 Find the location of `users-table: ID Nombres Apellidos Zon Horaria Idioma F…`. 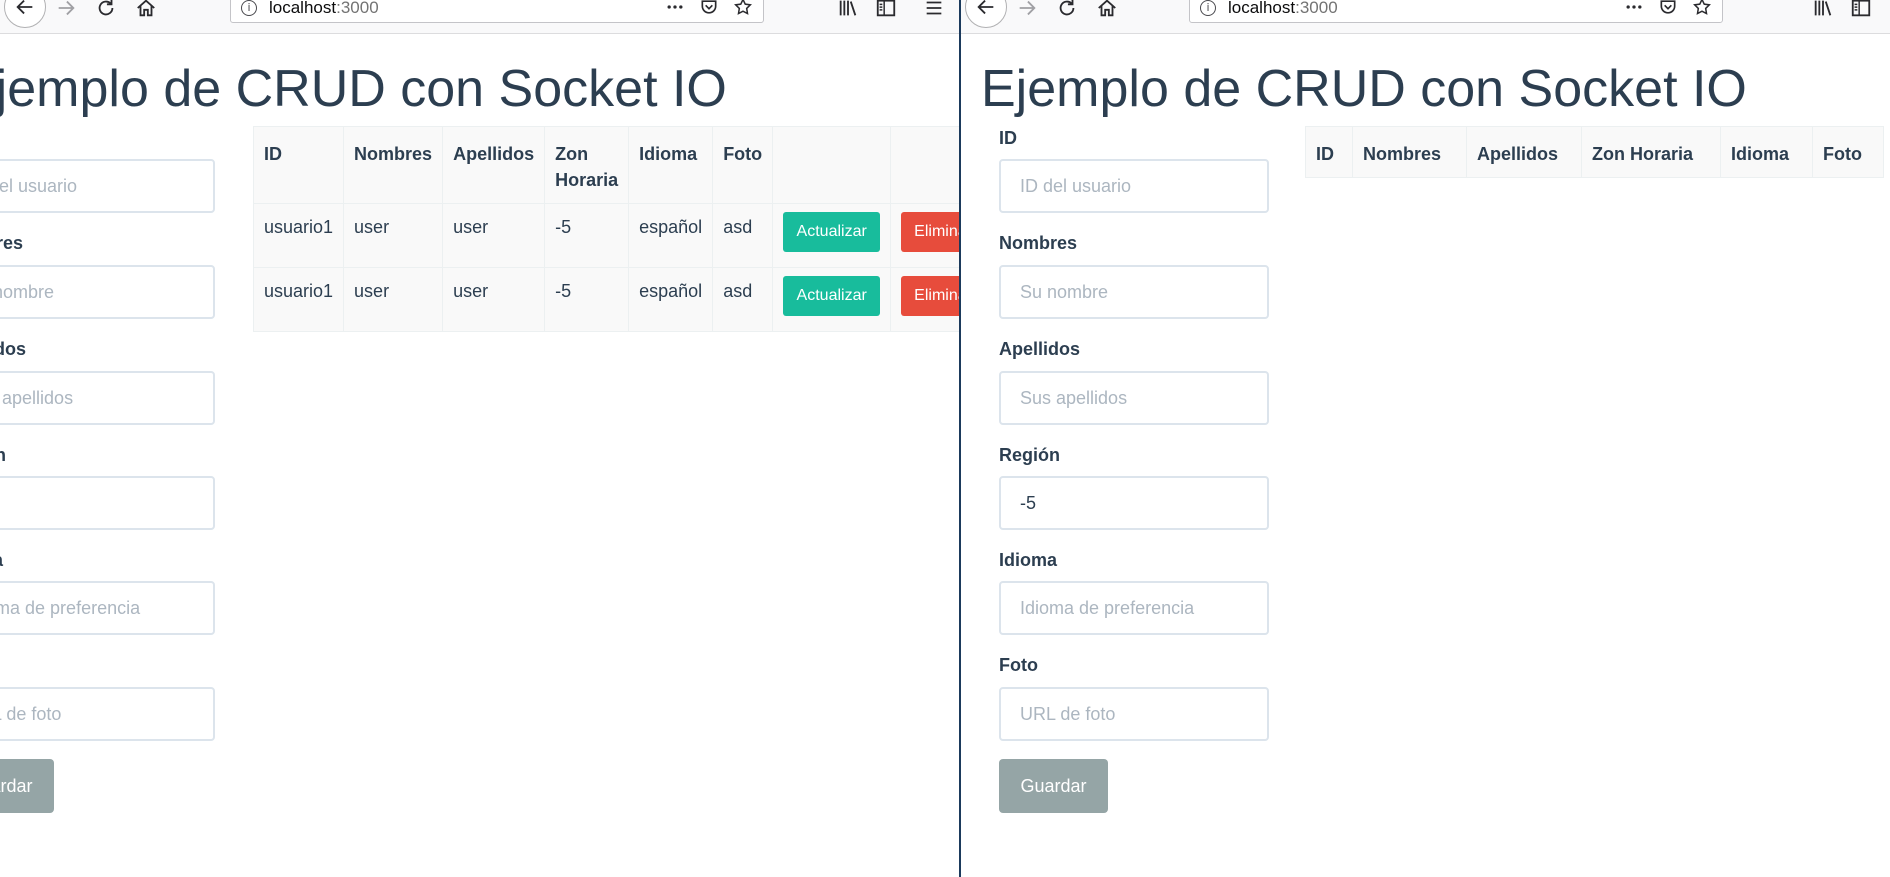

users-table: ID Nombres Apellidos Zon Horaria Idioma F… is located at coordinates (605, 229).